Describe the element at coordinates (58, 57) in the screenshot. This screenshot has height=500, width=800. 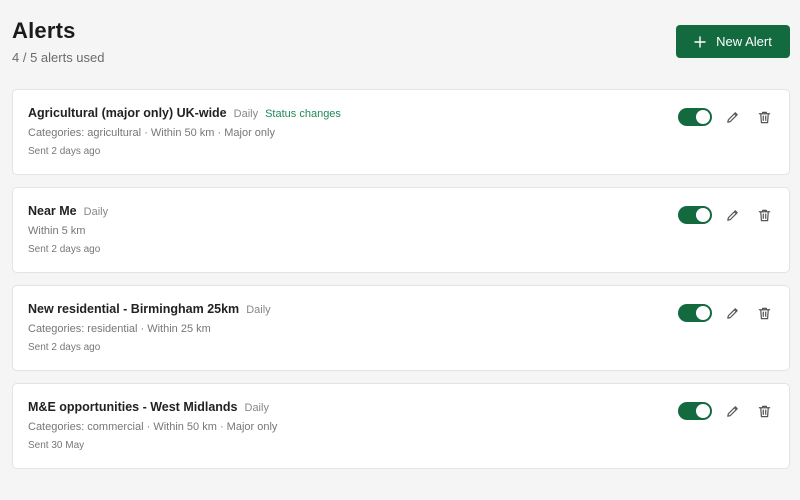
I see `alerts-usage-count: 4 / 5 alerts used` at that location.